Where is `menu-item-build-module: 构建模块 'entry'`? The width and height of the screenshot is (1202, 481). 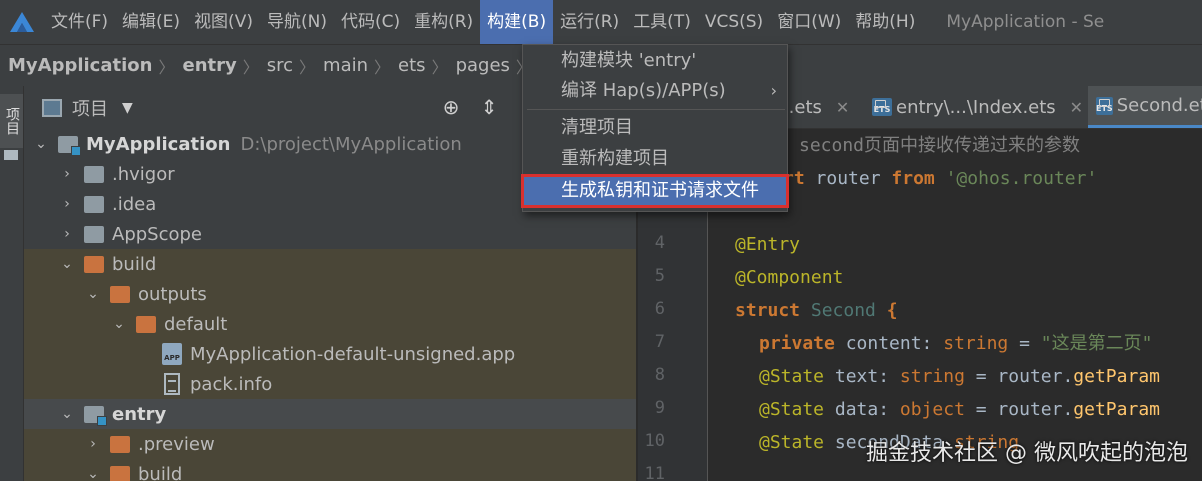
menu-item-build-module: 构建模块 'entry' is located at coordinates (655, 61).